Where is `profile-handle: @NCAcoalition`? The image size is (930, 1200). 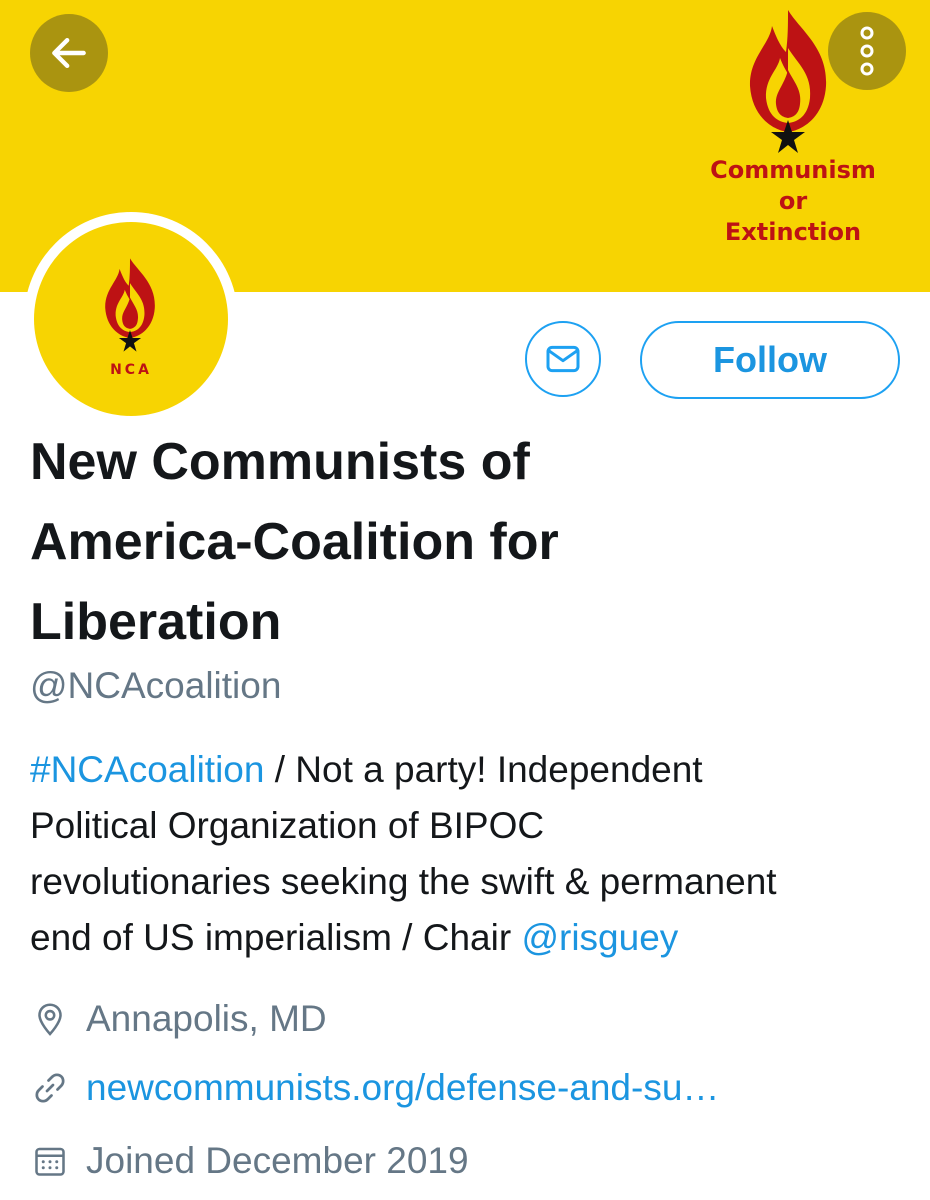
profile-handle: @NCAcoalition is located at coordinates (156, 685).